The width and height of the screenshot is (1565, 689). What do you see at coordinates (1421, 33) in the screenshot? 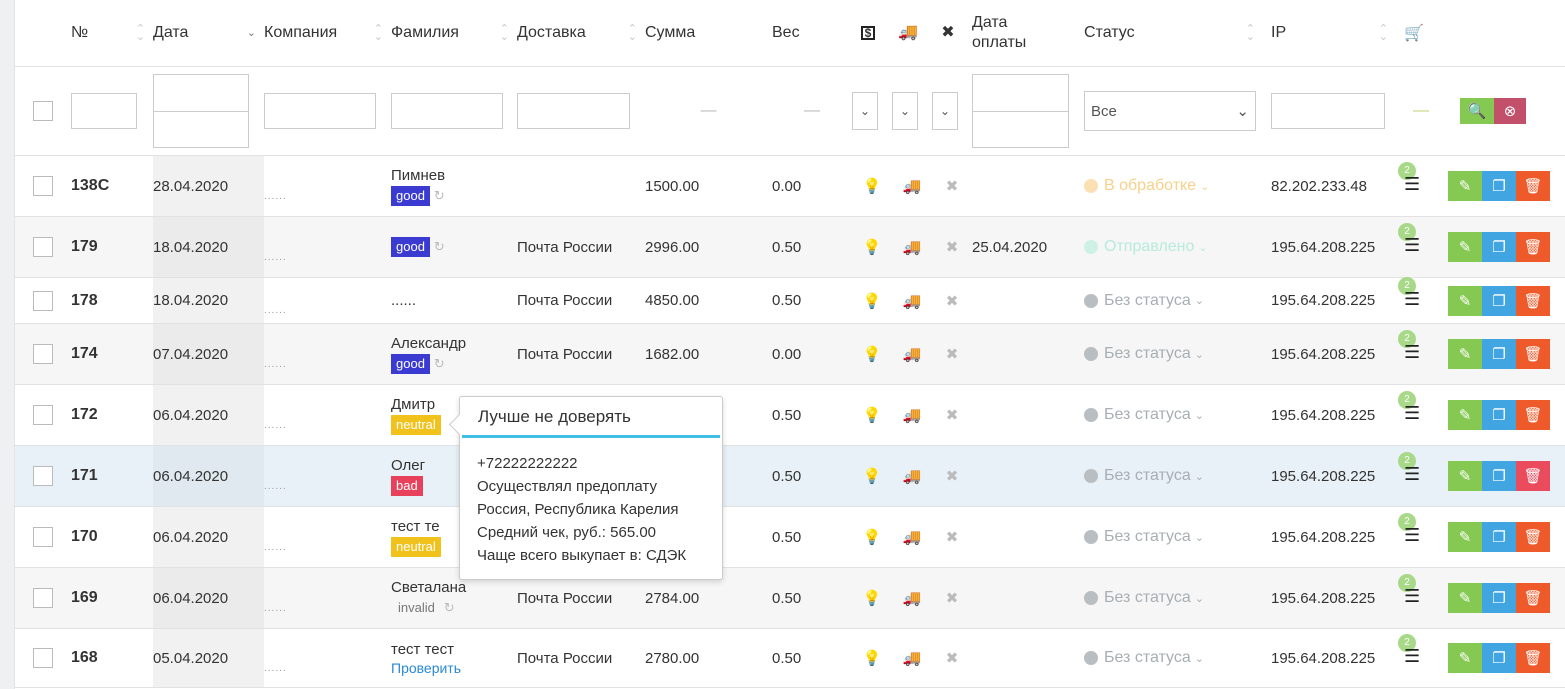
I see `col-cart: 🛒` at bounding box center [1421, 33].